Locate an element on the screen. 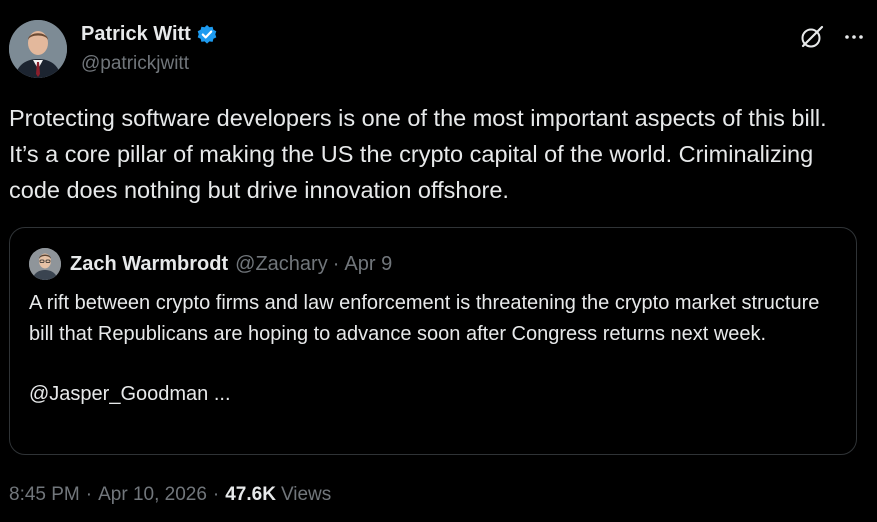 Image resolution: width=877 pixels, height=522 pixels. quoted-author-display-name: Zach Warmbrodt is located at coordinates (149, 263).